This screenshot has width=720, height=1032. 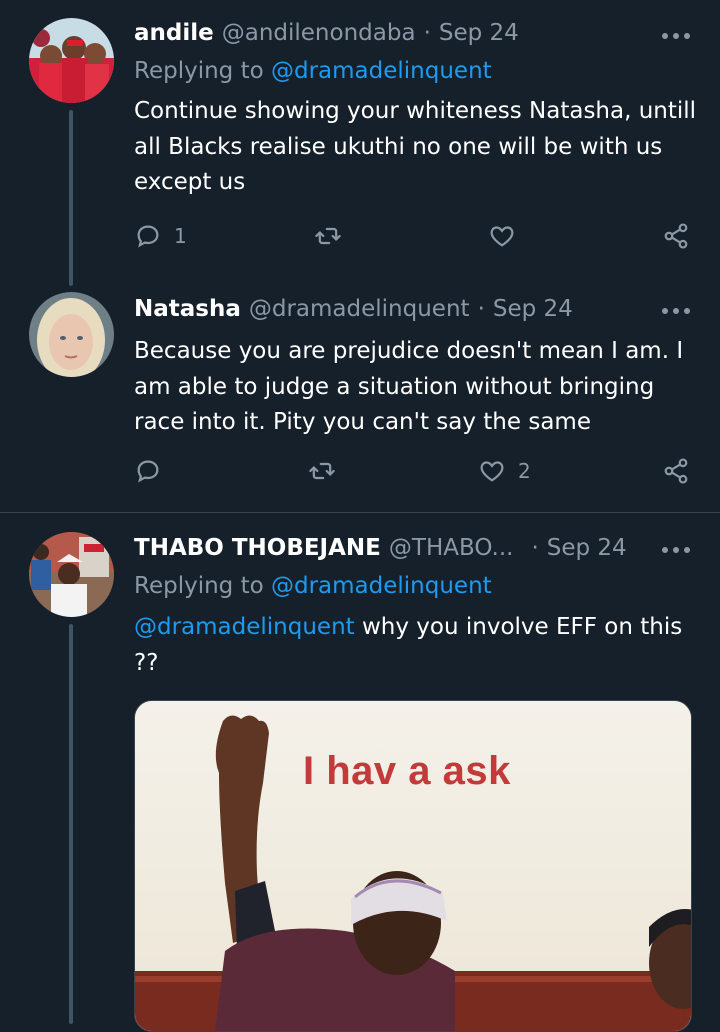 I want to click on like-button: 2, so click(x=504, y=471).